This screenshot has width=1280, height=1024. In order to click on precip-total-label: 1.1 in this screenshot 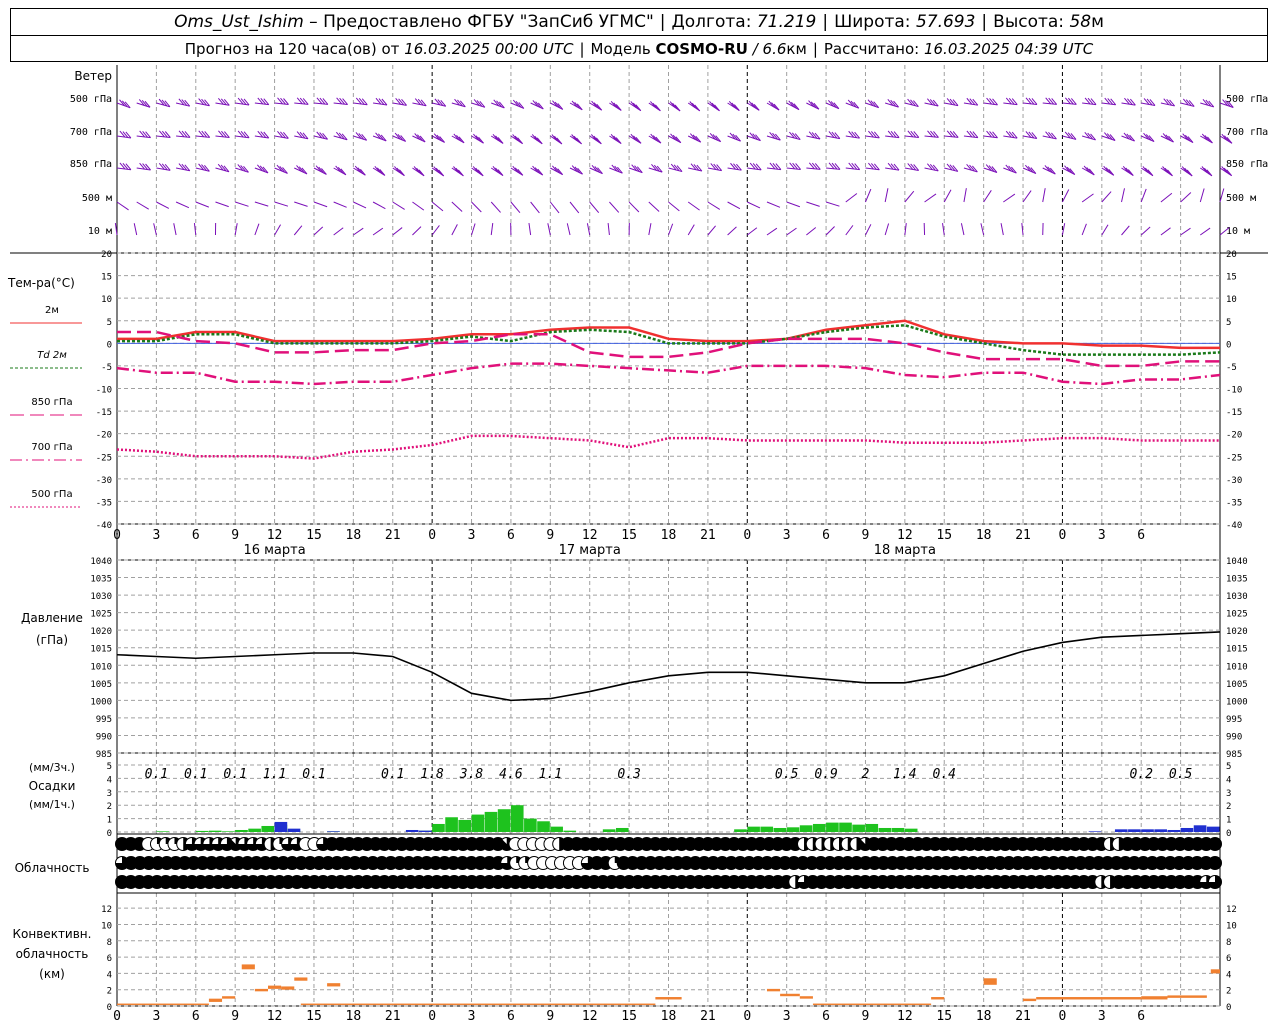, I will do `click(550, 774)`.